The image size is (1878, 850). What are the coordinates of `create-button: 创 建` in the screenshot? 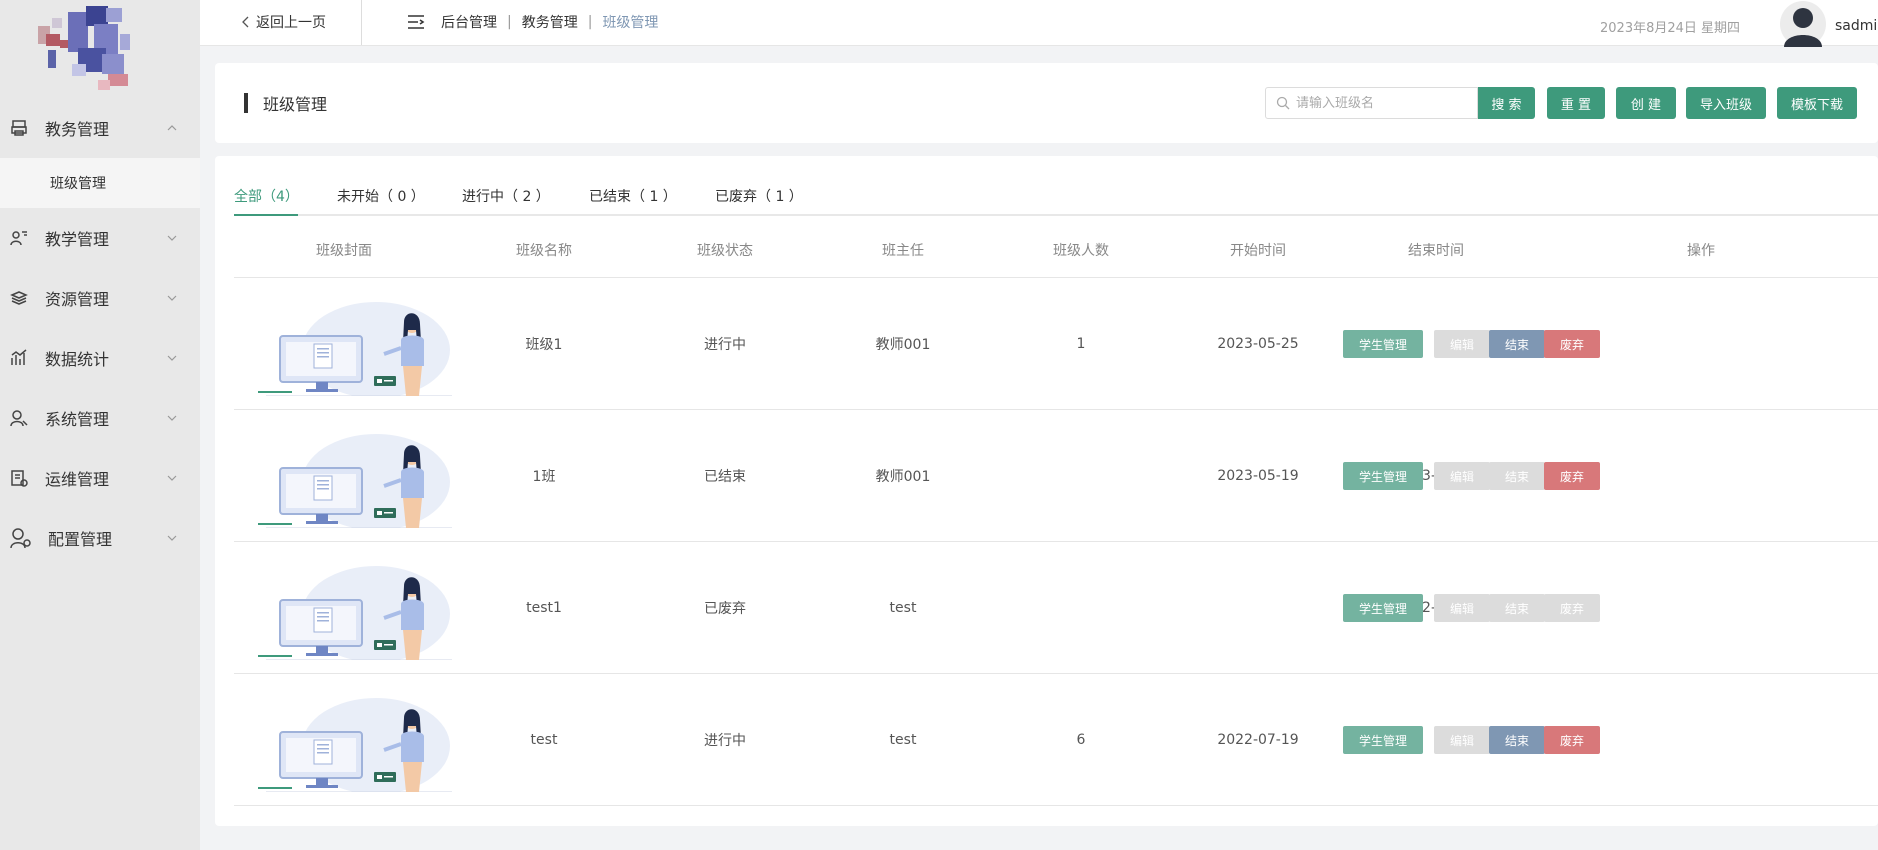 It's located at (1646, 103).